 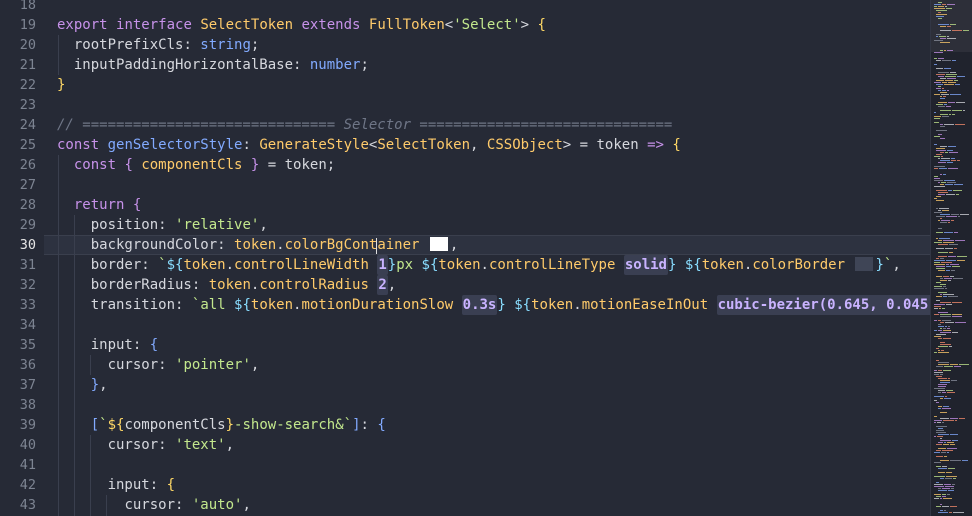 I want to click on variable: token, so click(x=204, y=265).